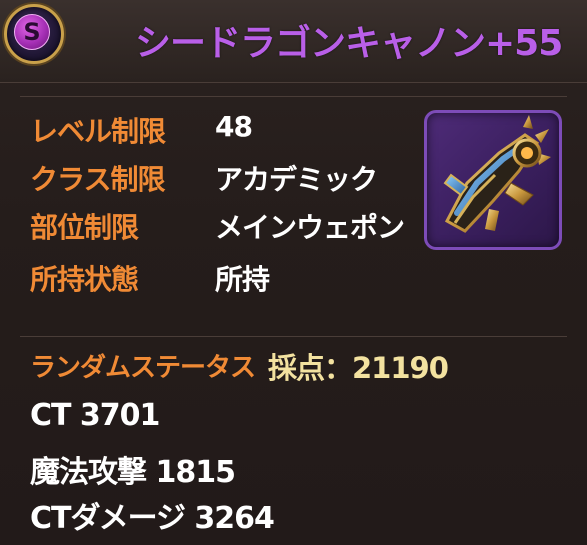  Describe the element at coordinates (234, 126) in the screenshot. I see `level-limit-value: 48` at that location.